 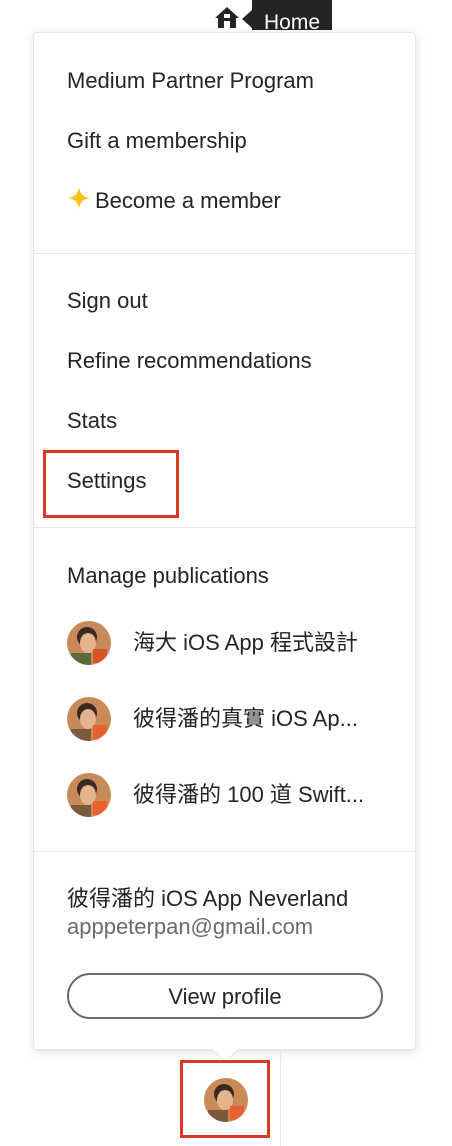 I want to click on menu-item-refine-recommendations: Refine recommendations, so click(x=189, y=361).